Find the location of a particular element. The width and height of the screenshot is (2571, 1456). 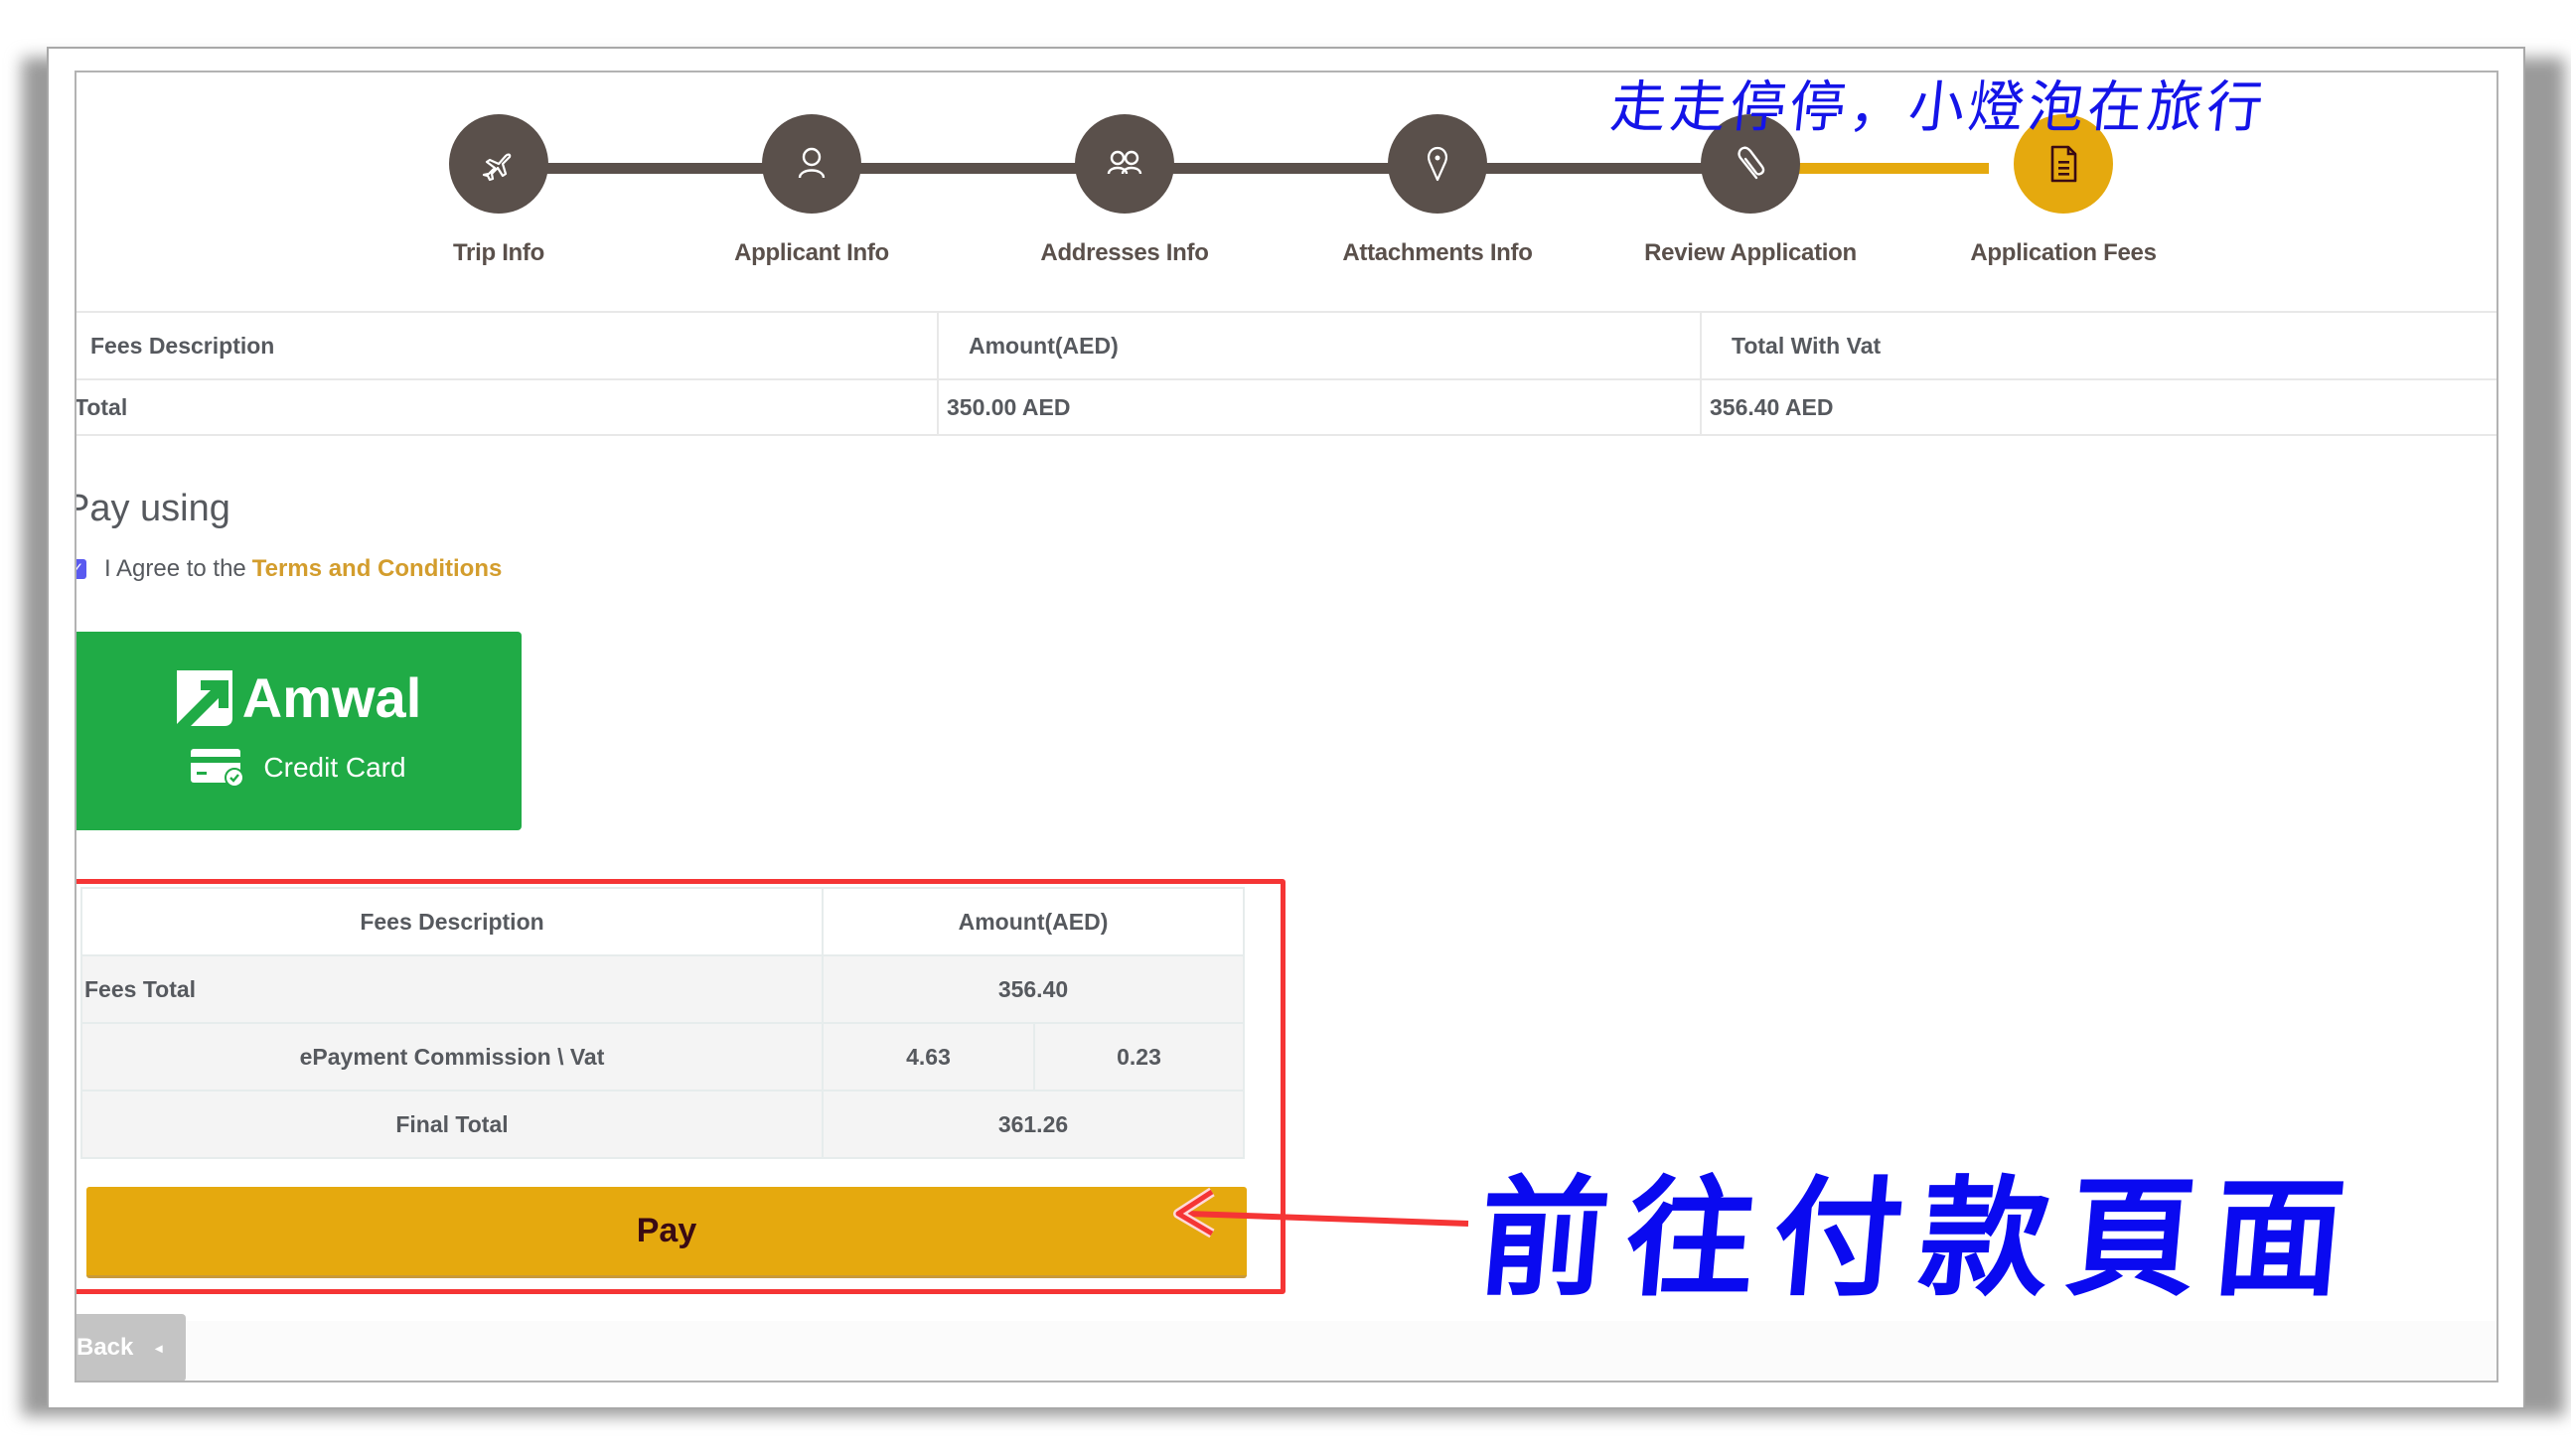

step-applicant-info: Applicant Info is located at coordinates (812, 190).